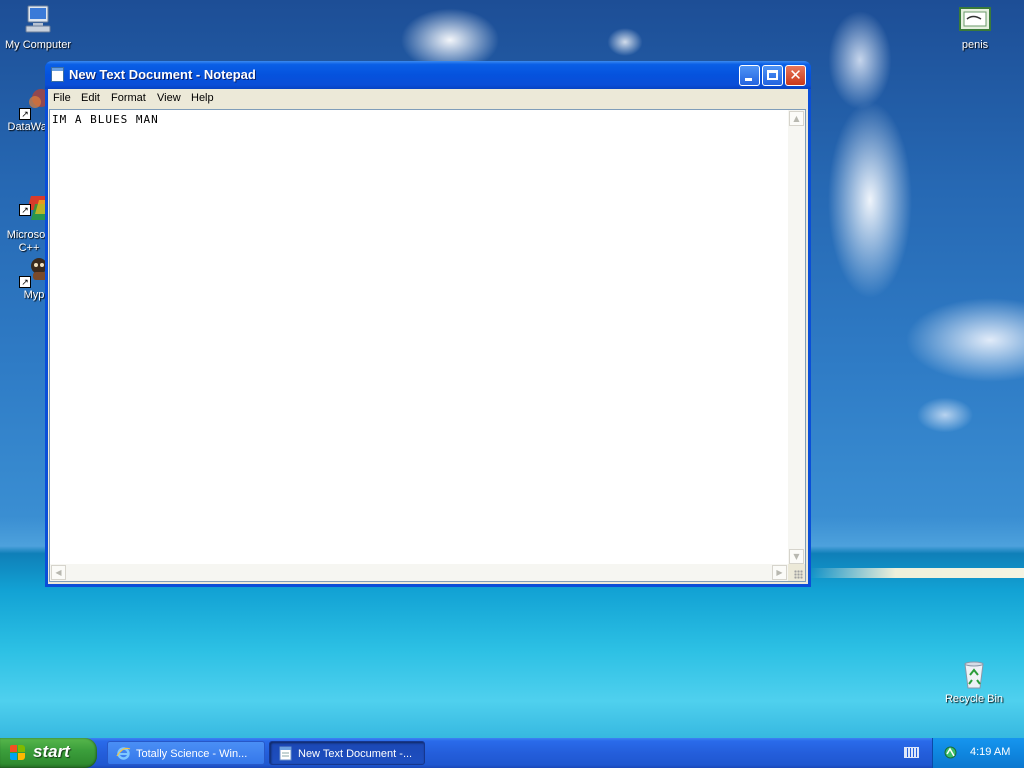  I want to click on system-tray: 4:19 AM, so click(978, 753).